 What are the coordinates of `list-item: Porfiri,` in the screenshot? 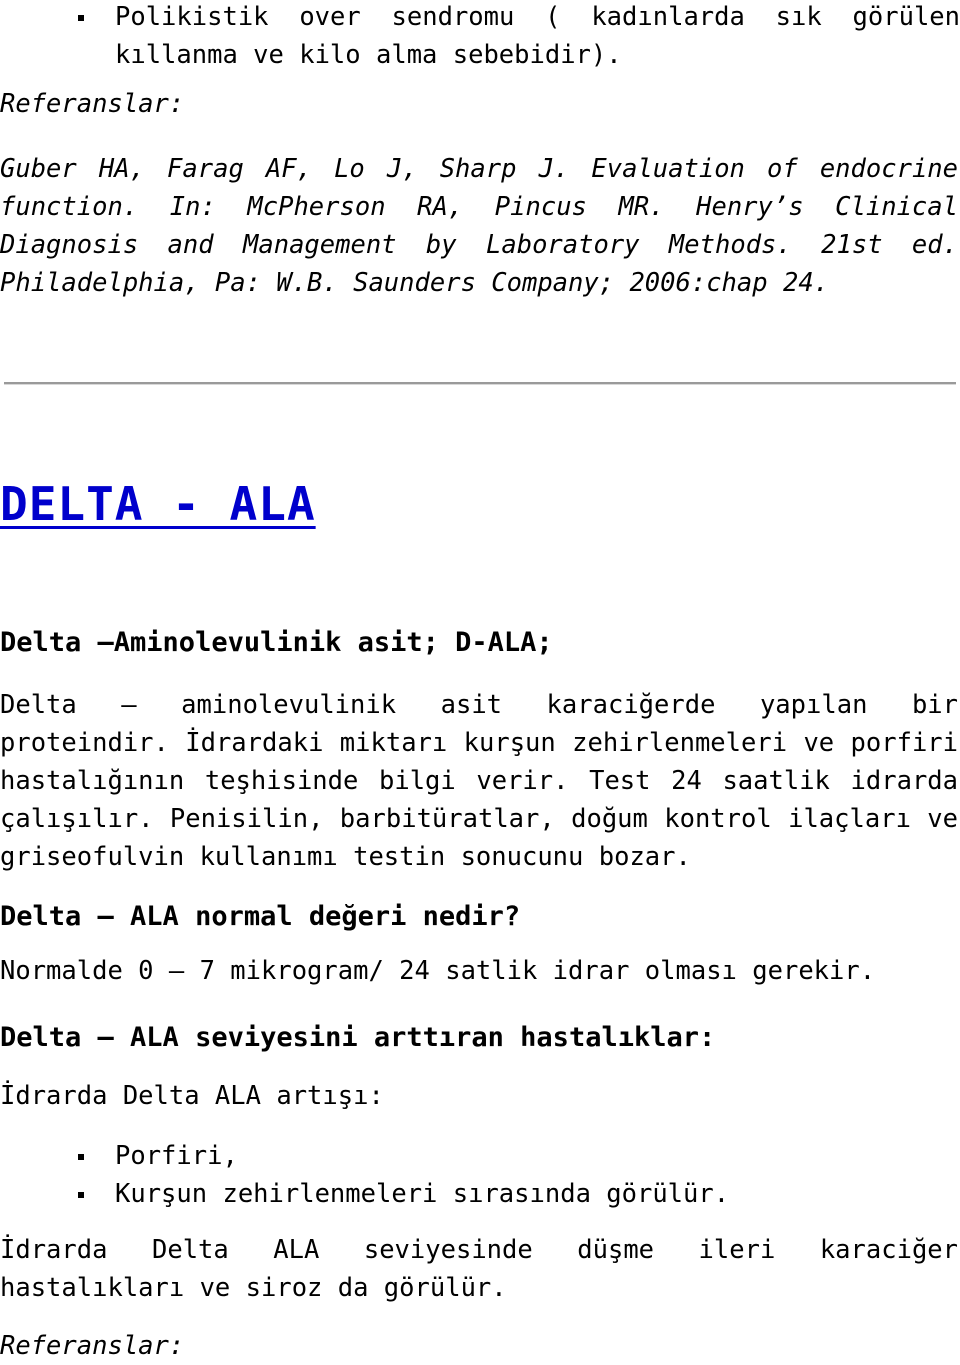 It's located at (480, 1156).